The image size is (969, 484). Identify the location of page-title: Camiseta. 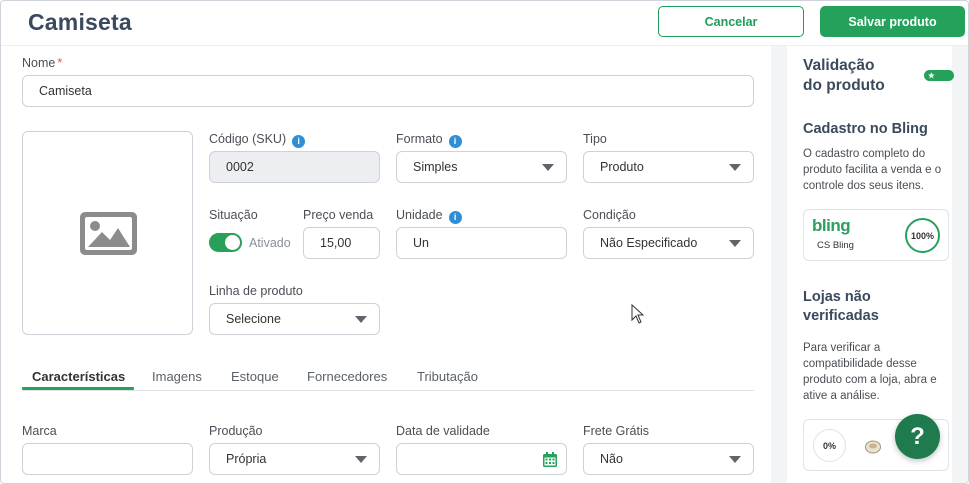
(80, 22).